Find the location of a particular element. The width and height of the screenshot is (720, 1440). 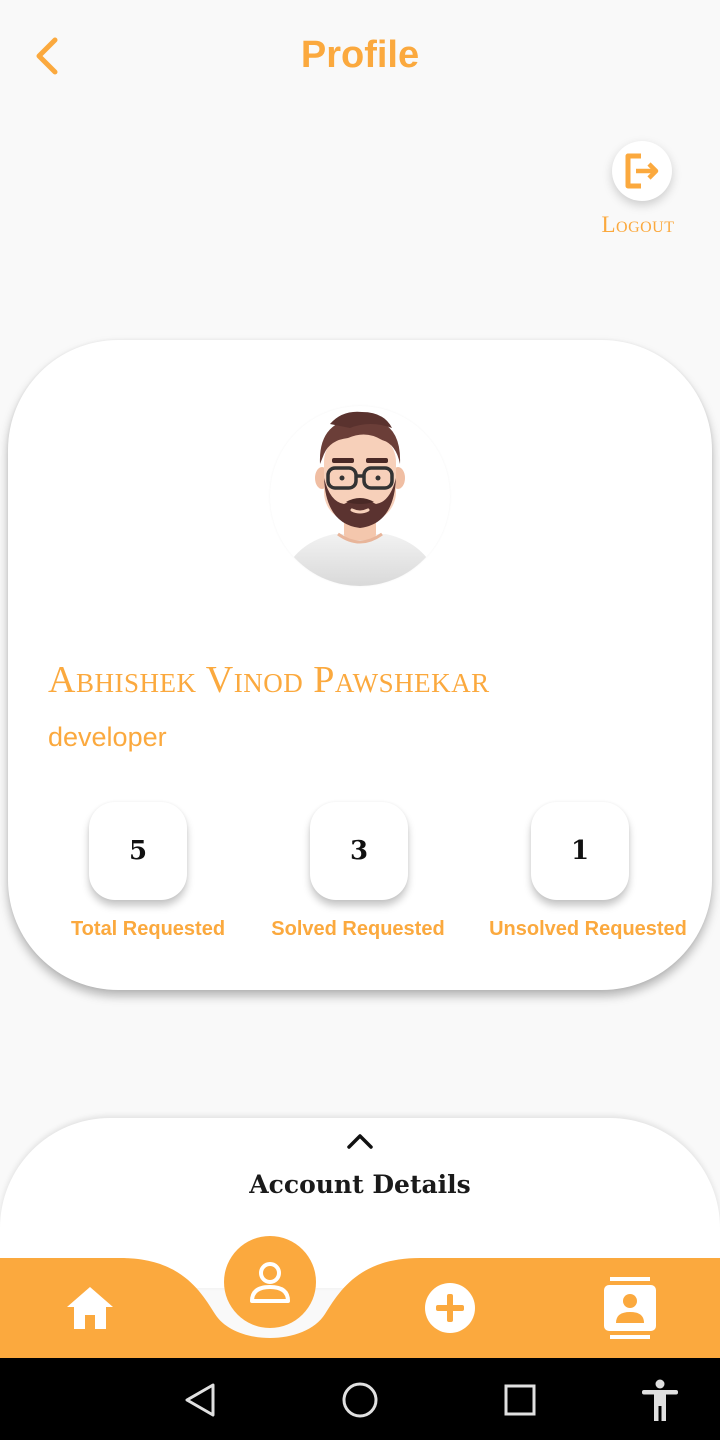

total-requested-count: 5 is located at coordinates (138, 851).